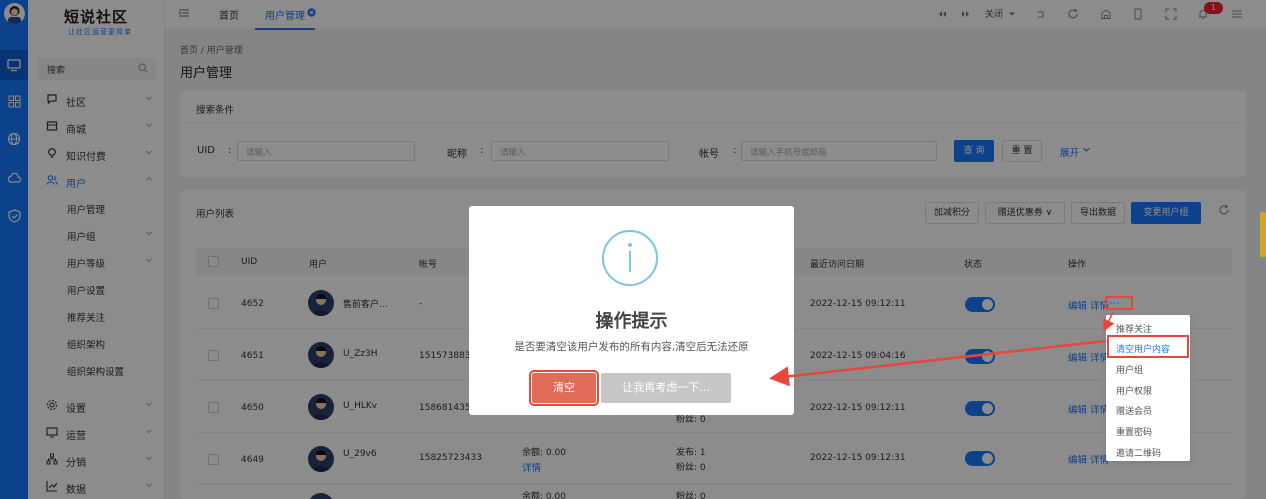 This screenshot has height=499, width=1266. I want to click on menu-item-invite-qr: 邀请二维码, so click(1138, 452).